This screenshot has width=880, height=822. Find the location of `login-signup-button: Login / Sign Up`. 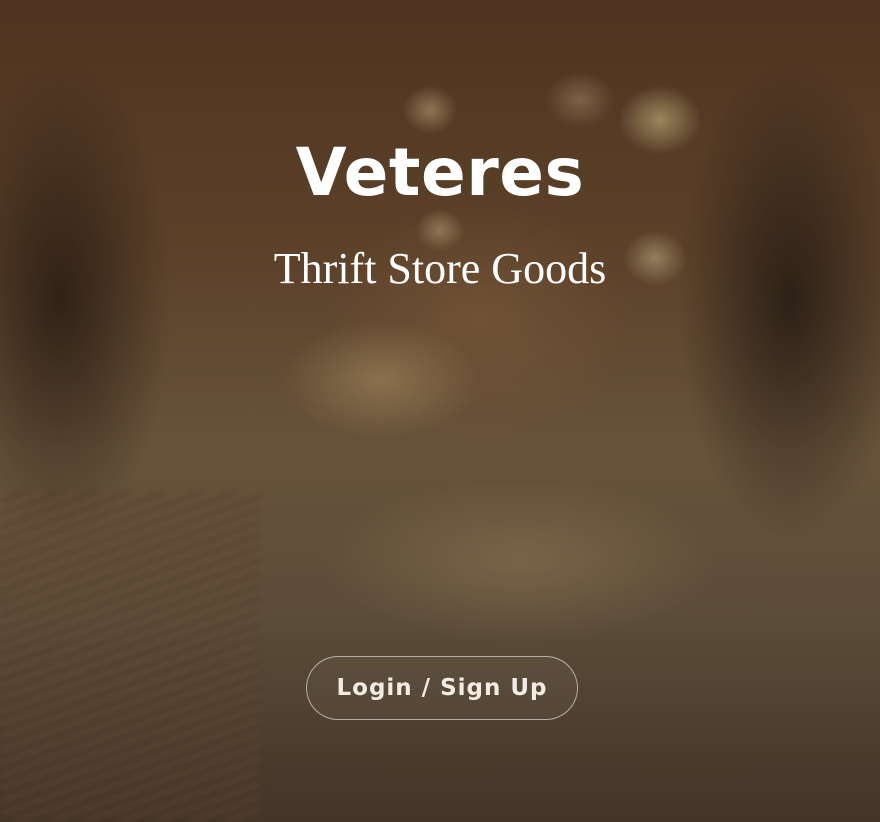

login-signup-button: Login / Sign Up is located at coordinates (442, 688).